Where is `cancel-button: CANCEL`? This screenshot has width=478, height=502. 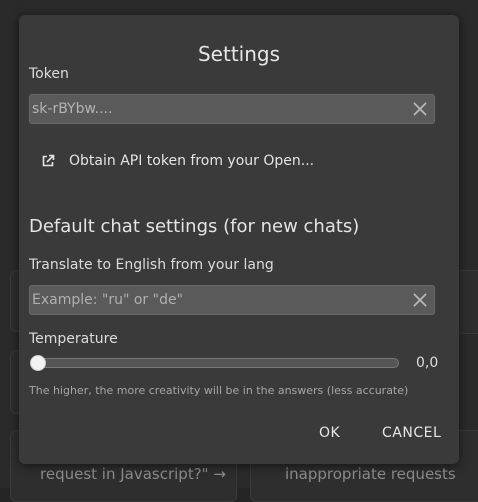
cancel-button: CANCEL is located at coordinates (411, 433).